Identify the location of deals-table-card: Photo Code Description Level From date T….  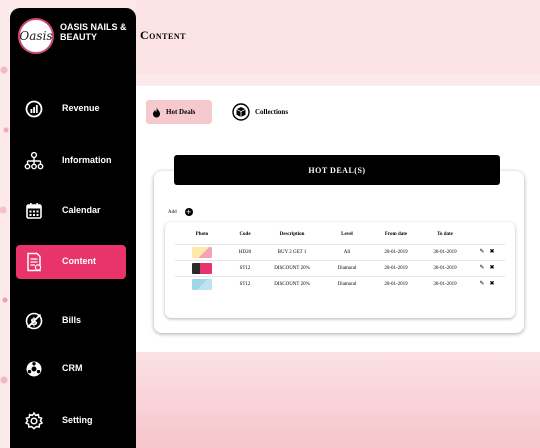
(340, 270).